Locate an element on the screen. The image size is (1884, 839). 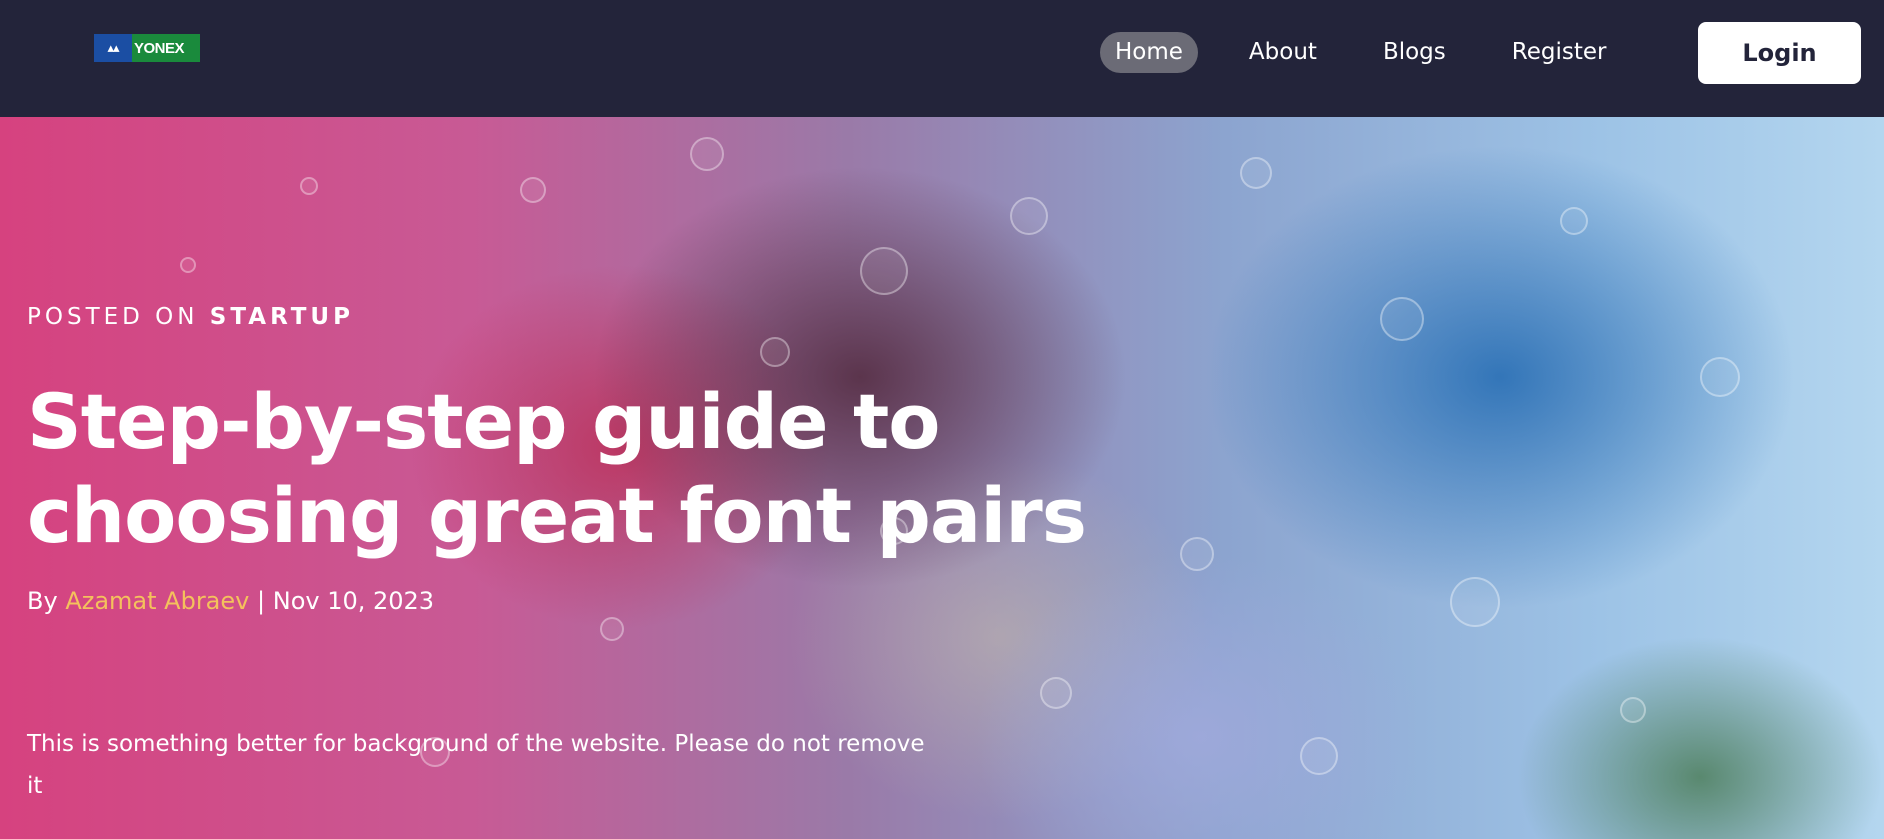
author-link: Azamat Abraev is located at coordinates (157, 601).